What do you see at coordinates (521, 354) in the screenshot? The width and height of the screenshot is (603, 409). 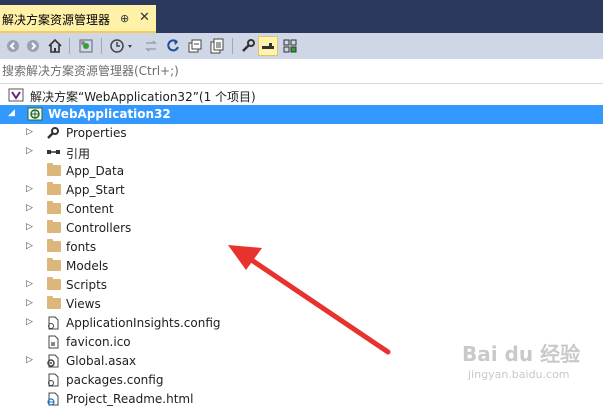 I see `watermark-logo: Bai du 经验` at bounding box center [521, 354].